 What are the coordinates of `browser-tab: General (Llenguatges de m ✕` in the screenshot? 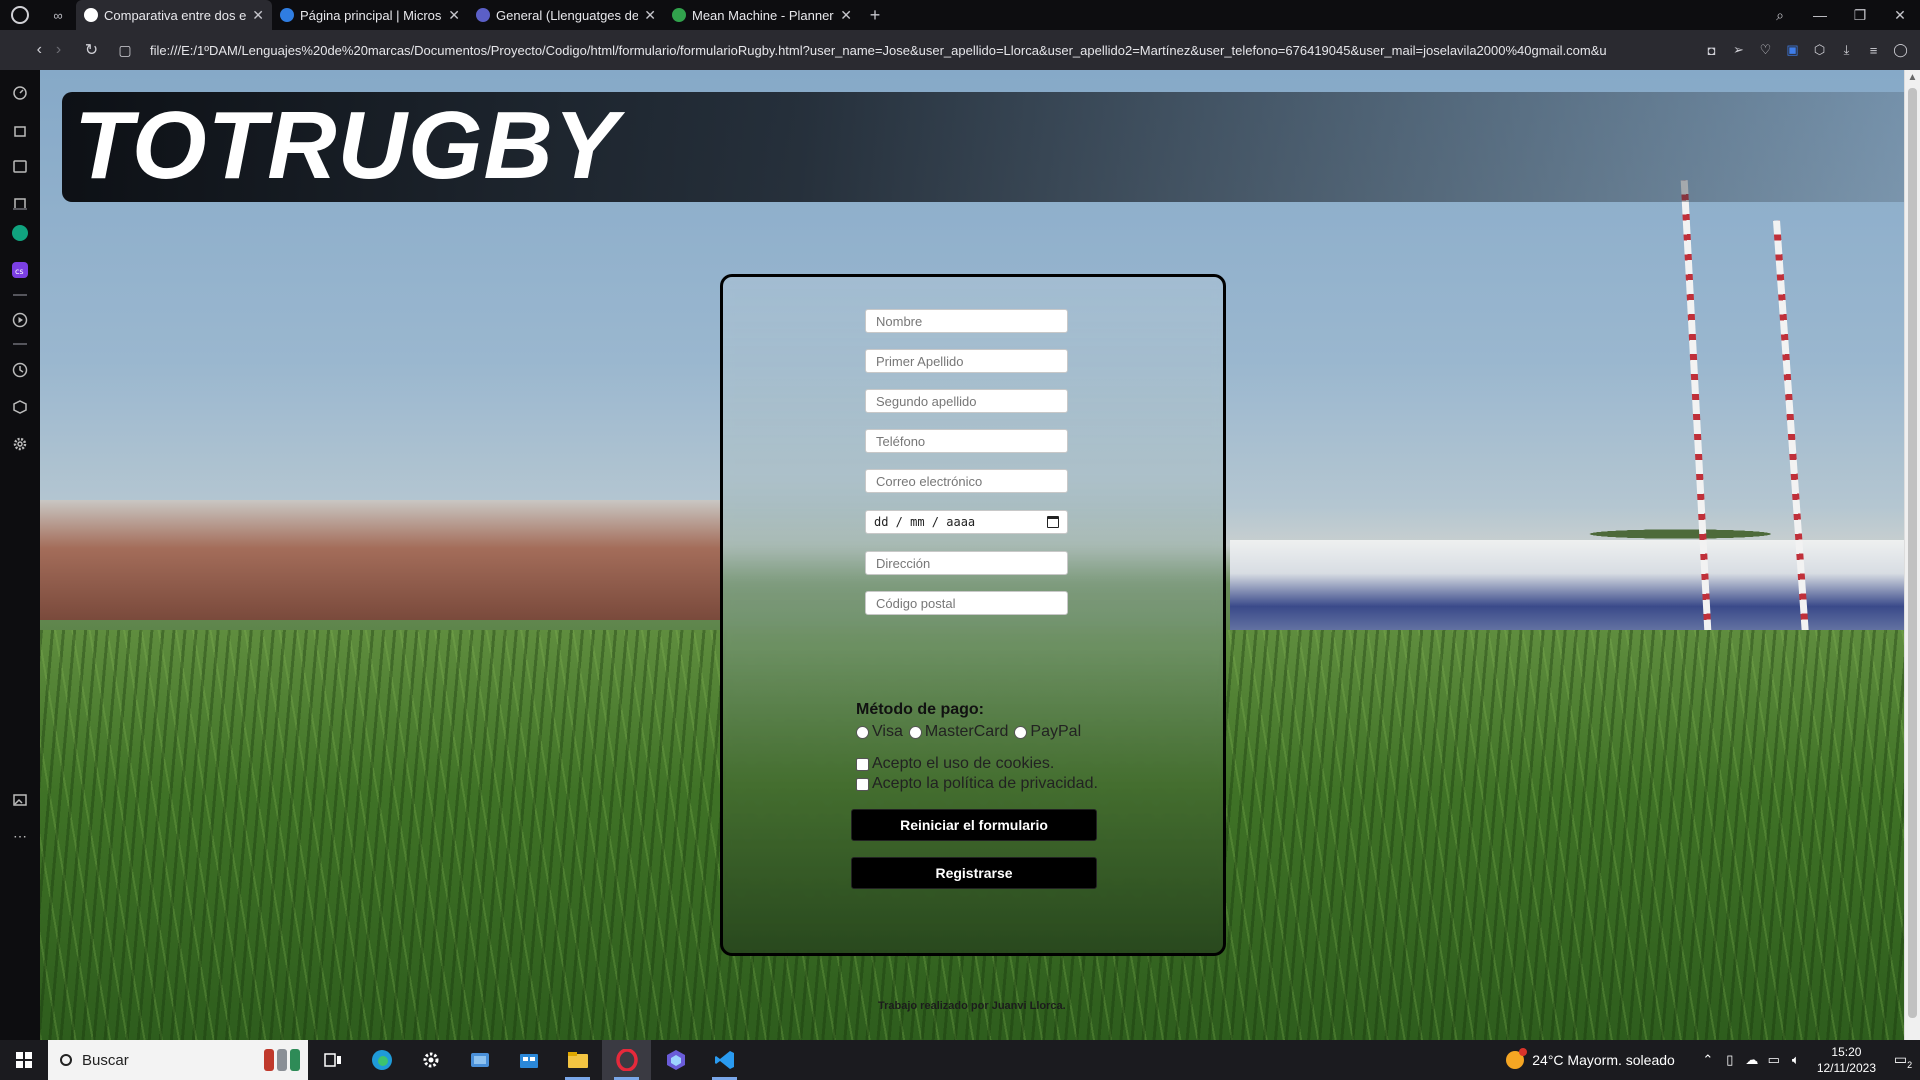 It's located at (566, 15).